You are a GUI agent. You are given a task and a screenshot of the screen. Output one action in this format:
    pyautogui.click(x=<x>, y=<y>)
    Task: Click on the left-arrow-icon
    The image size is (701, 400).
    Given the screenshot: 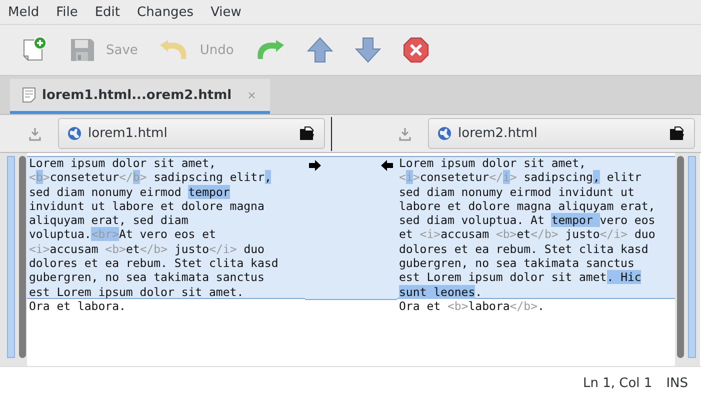 What is the action you would take?
    pyautogui.click(x=387, y=165)
    